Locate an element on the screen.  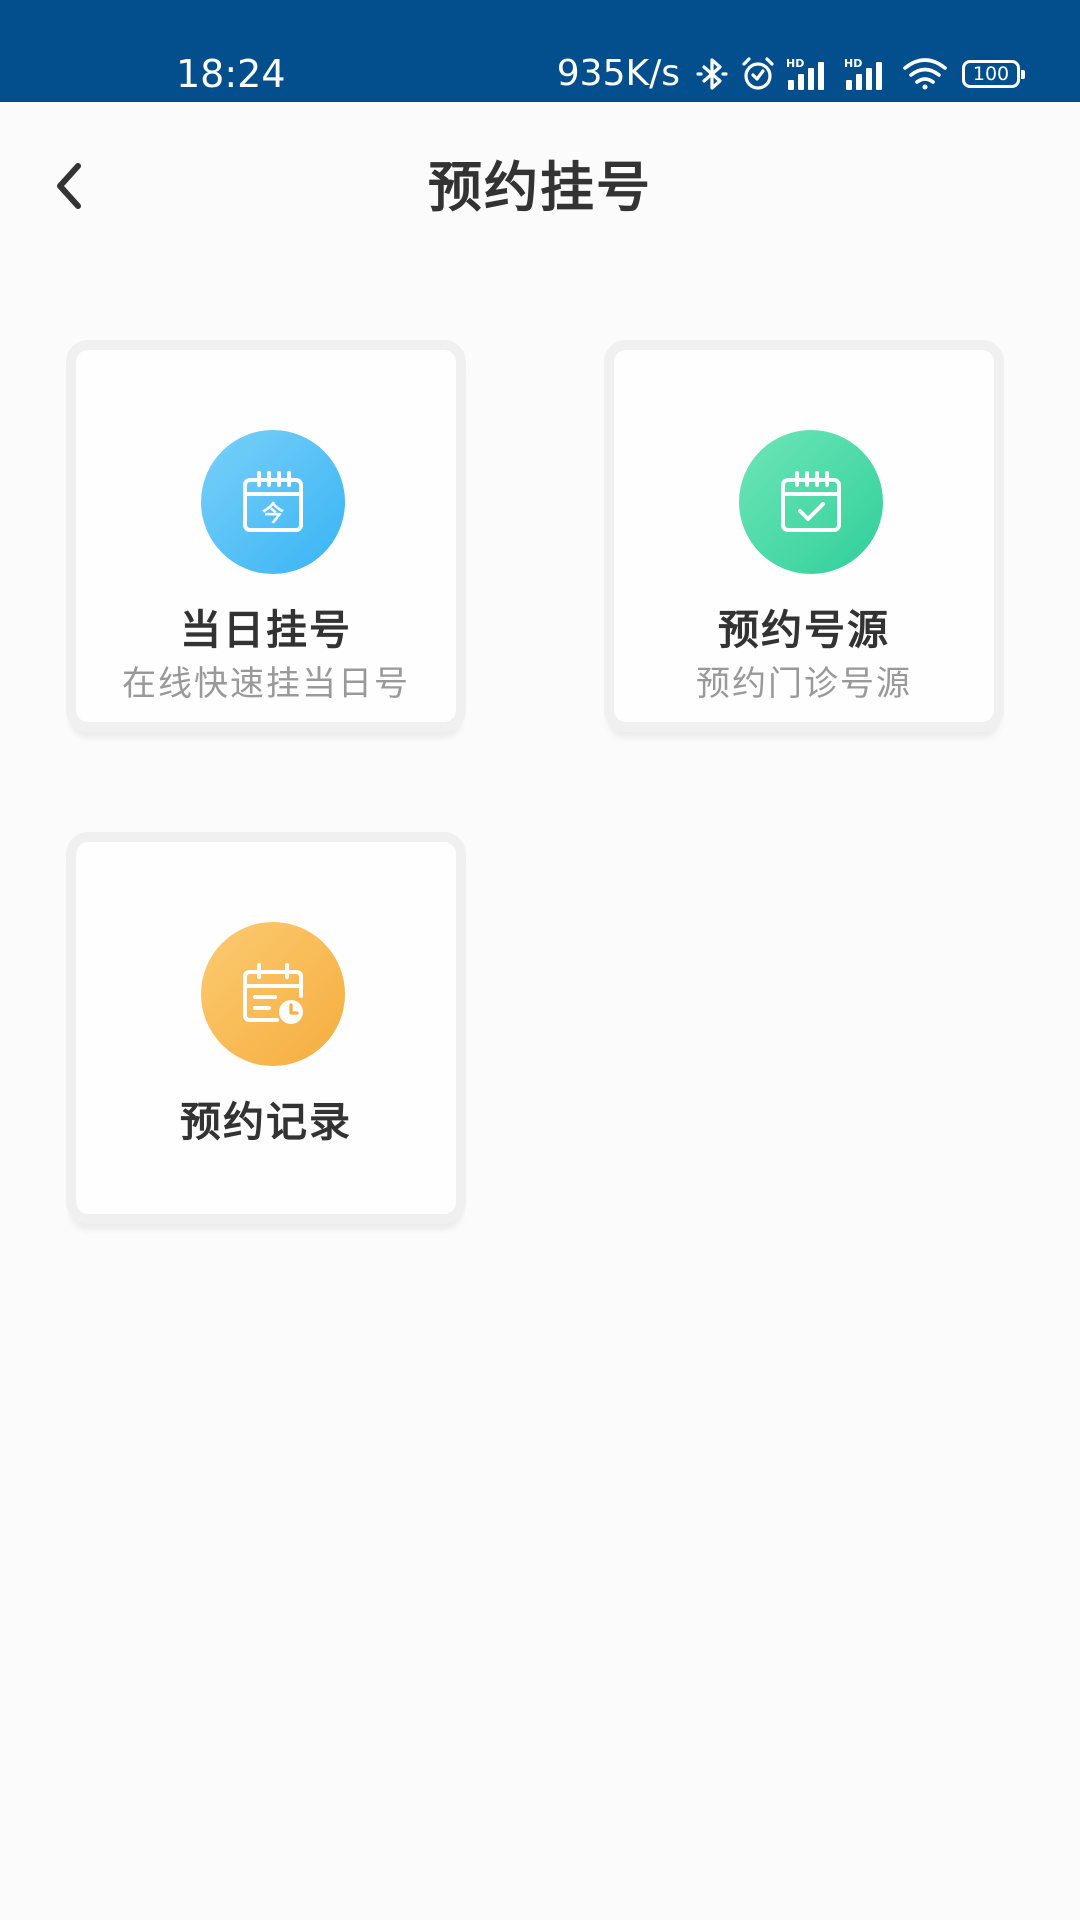
status-icons: 935K/s HD HD 100 is located at coordinates (790, 74).